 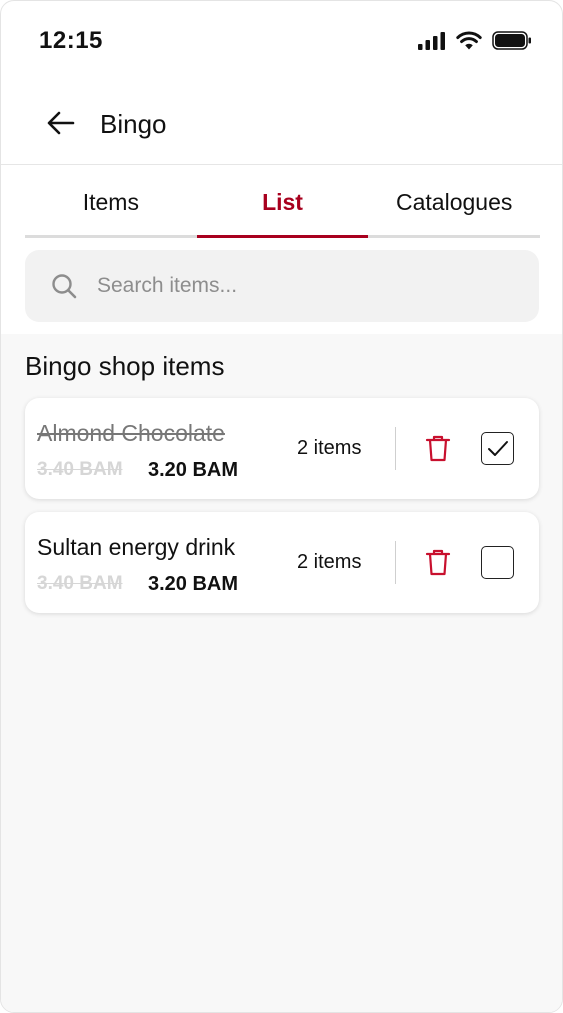 I want to click on back-button, so click(x=61, y=123).